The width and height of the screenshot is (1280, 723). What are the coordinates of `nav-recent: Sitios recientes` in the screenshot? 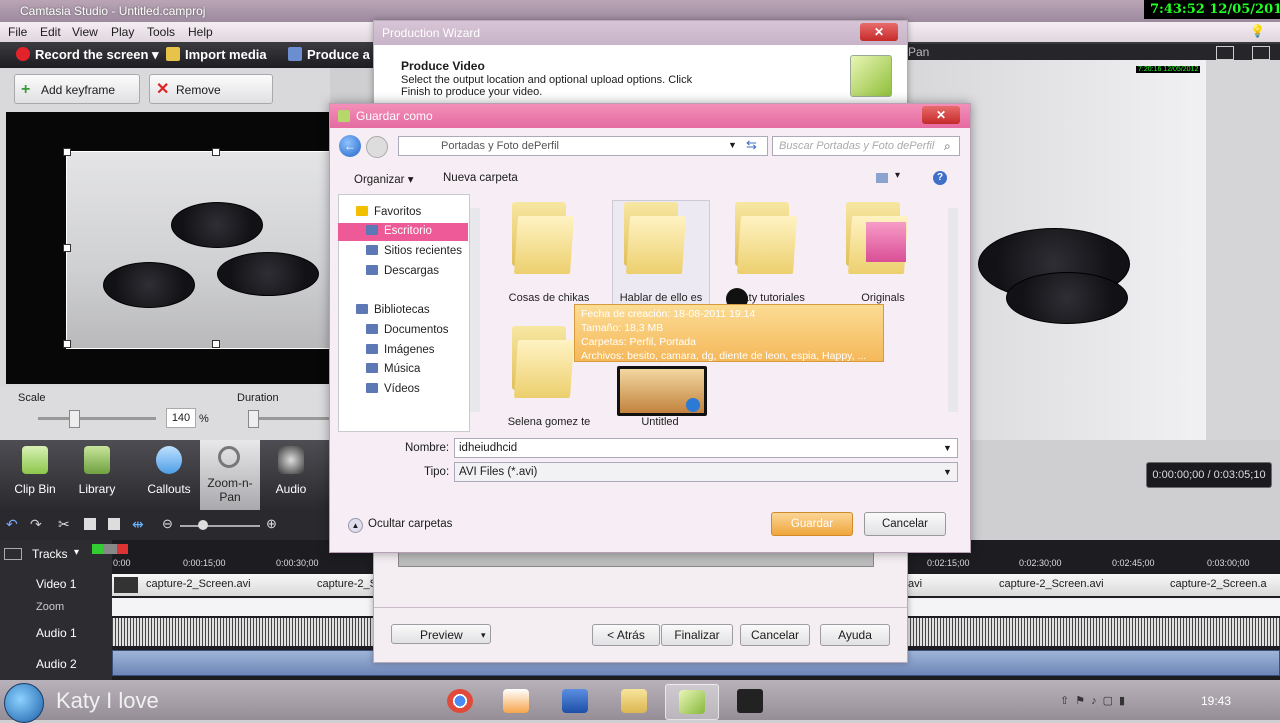 It's located at (414, 251).